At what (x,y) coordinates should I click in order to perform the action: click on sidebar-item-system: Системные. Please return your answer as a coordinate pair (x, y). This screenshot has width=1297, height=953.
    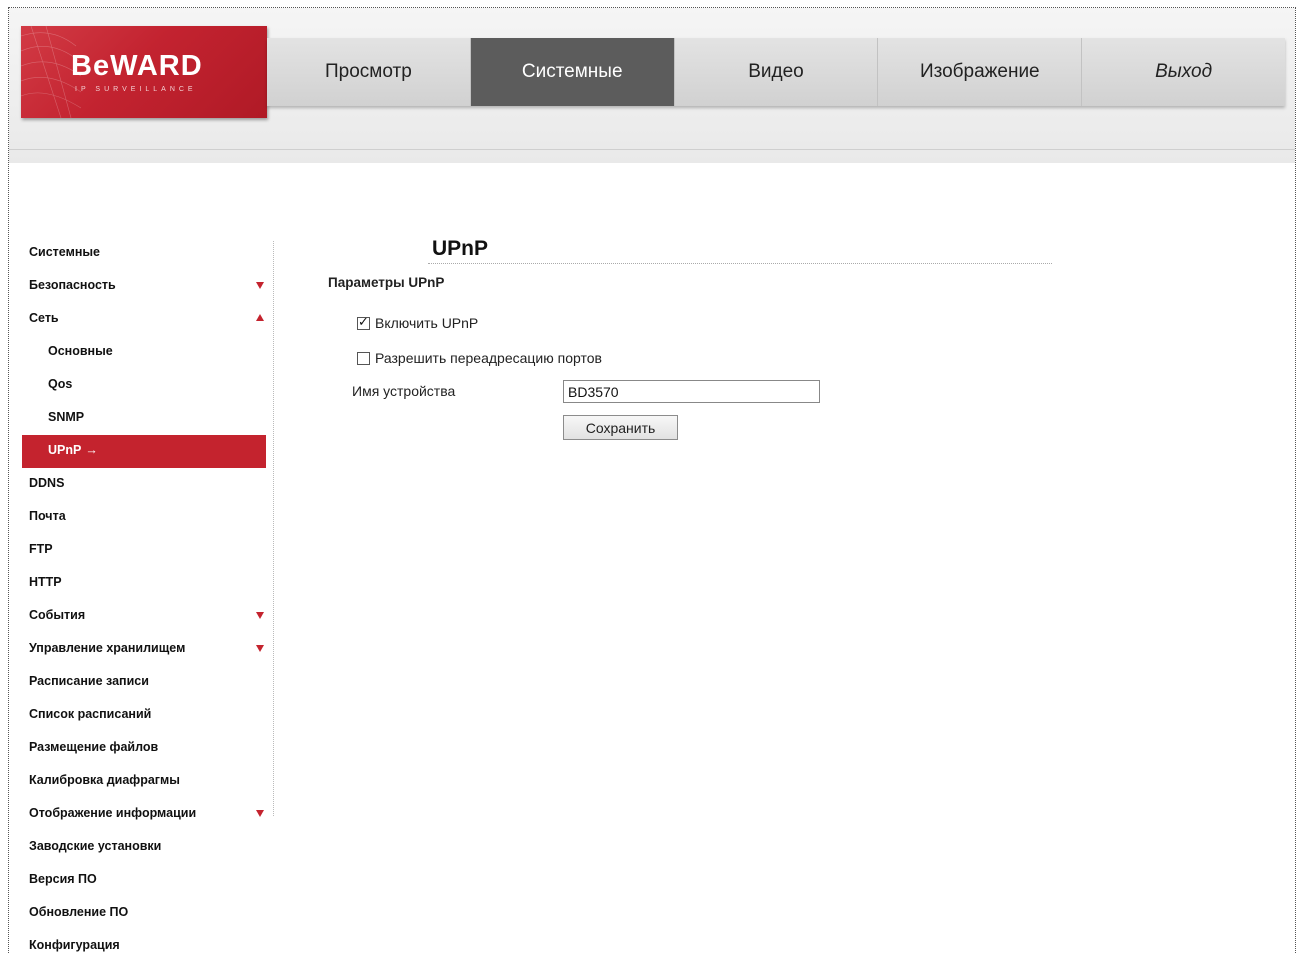
    Looking at the image, I should click on (144, 253).